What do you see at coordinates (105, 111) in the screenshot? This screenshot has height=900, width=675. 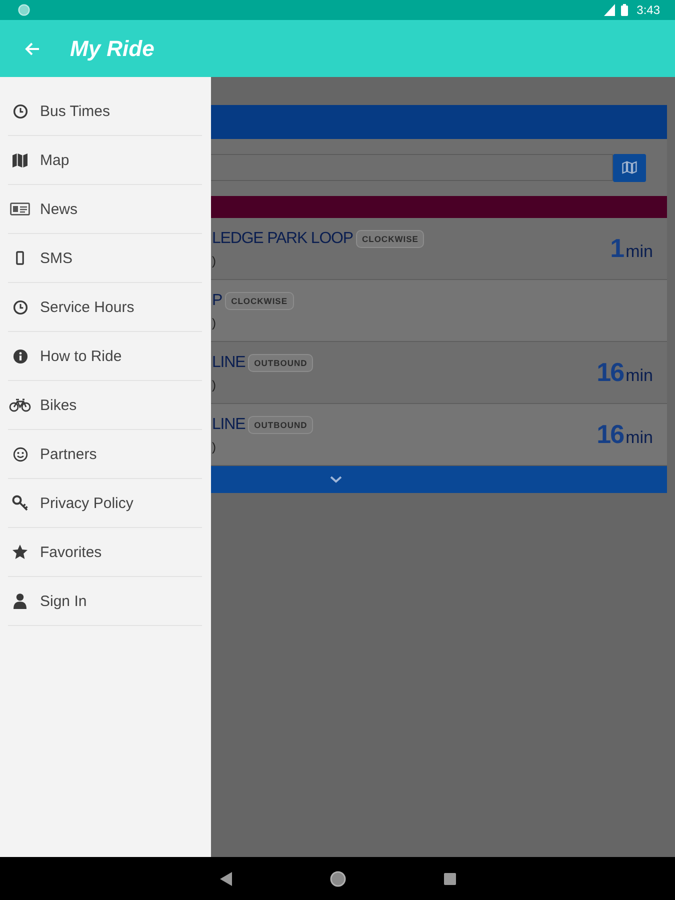 I see `menu-item: Bus Times` at bounding box center [105, 111].